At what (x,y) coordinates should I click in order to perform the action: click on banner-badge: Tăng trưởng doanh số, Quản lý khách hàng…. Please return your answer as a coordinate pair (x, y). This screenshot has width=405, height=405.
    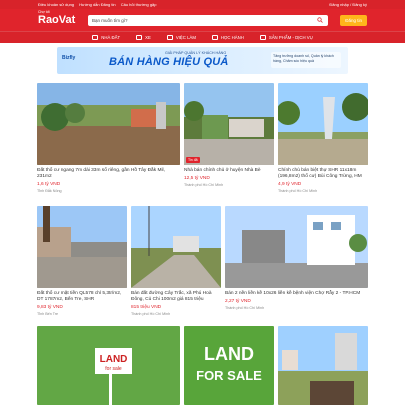
    Looking at the image, I should click on (306, 60).